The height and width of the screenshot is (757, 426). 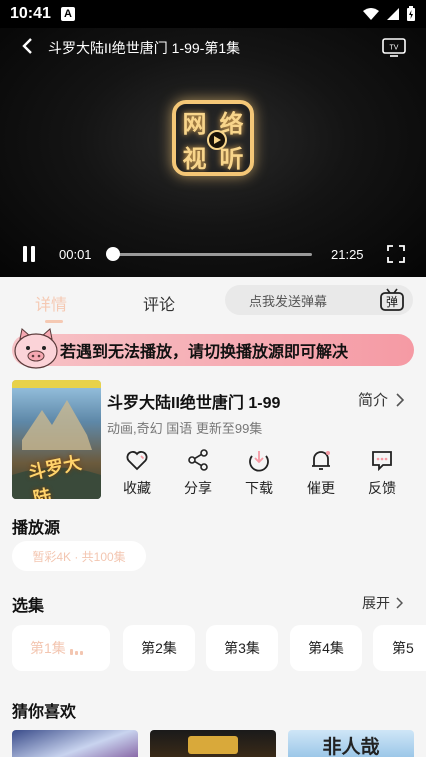 What do you see at coordinates (213, 14) in the screenshot?
I see `status-bar: 10:41 A` at bounding box center [213, 14].